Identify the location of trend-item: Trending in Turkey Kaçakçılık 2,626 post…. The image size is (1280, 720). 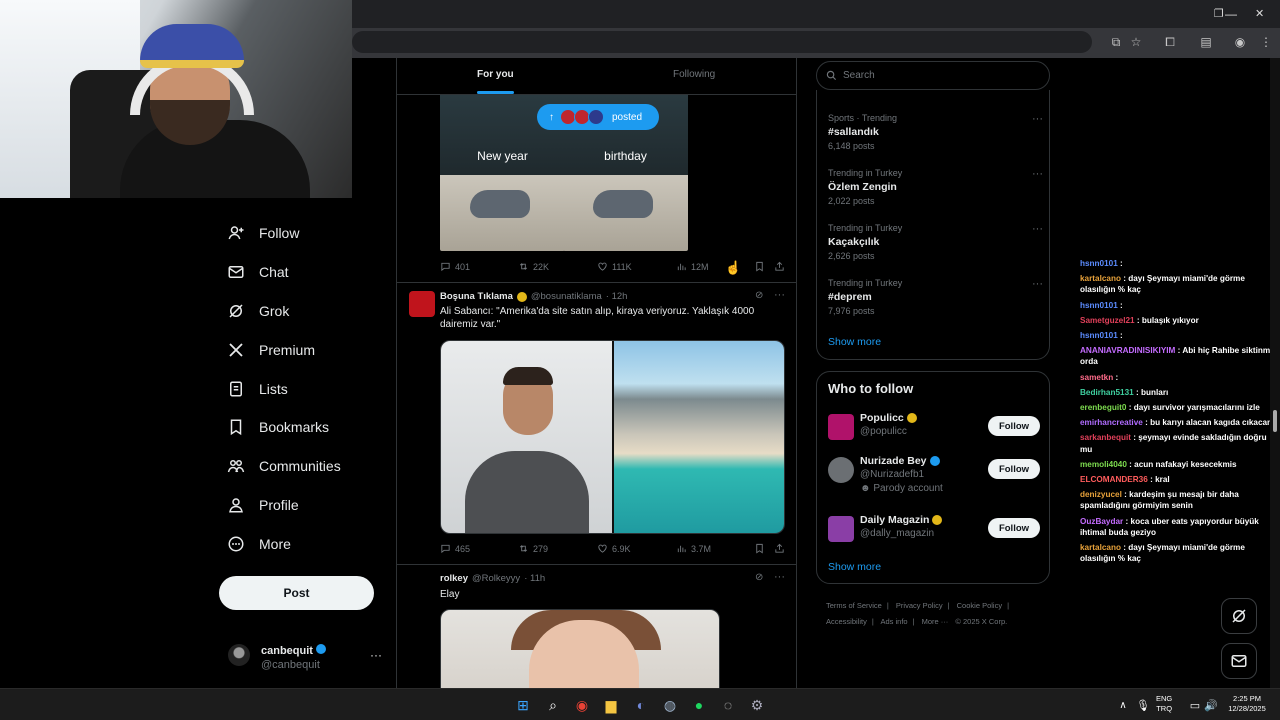
(935, 245).